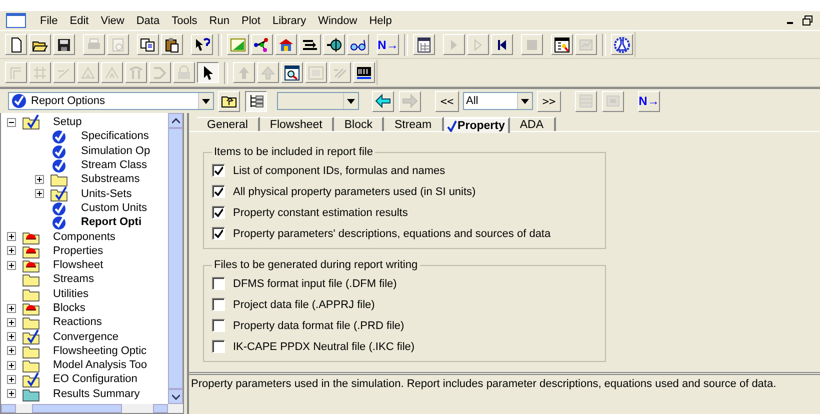 Image resolution: width=820 pixels, height=414 pixels. I want to click on menu-item: Data, so click(148, 20).